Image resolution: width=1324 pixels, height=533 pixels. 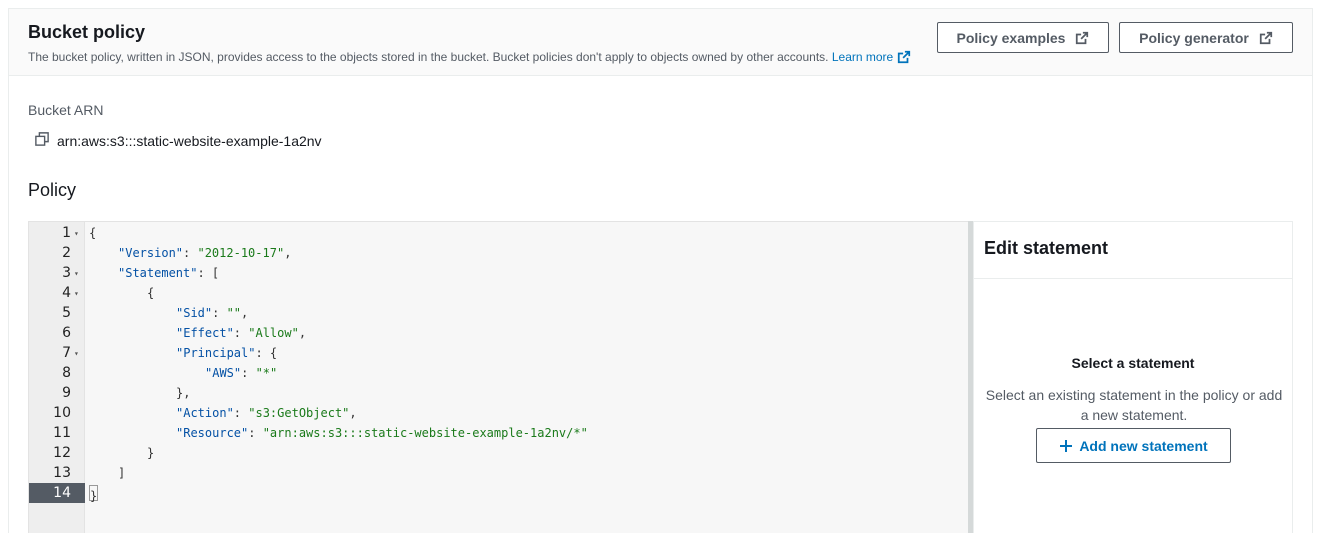 I want to click on code-line: 6 "Effect": "Allow",, so click(x=499, y=333).